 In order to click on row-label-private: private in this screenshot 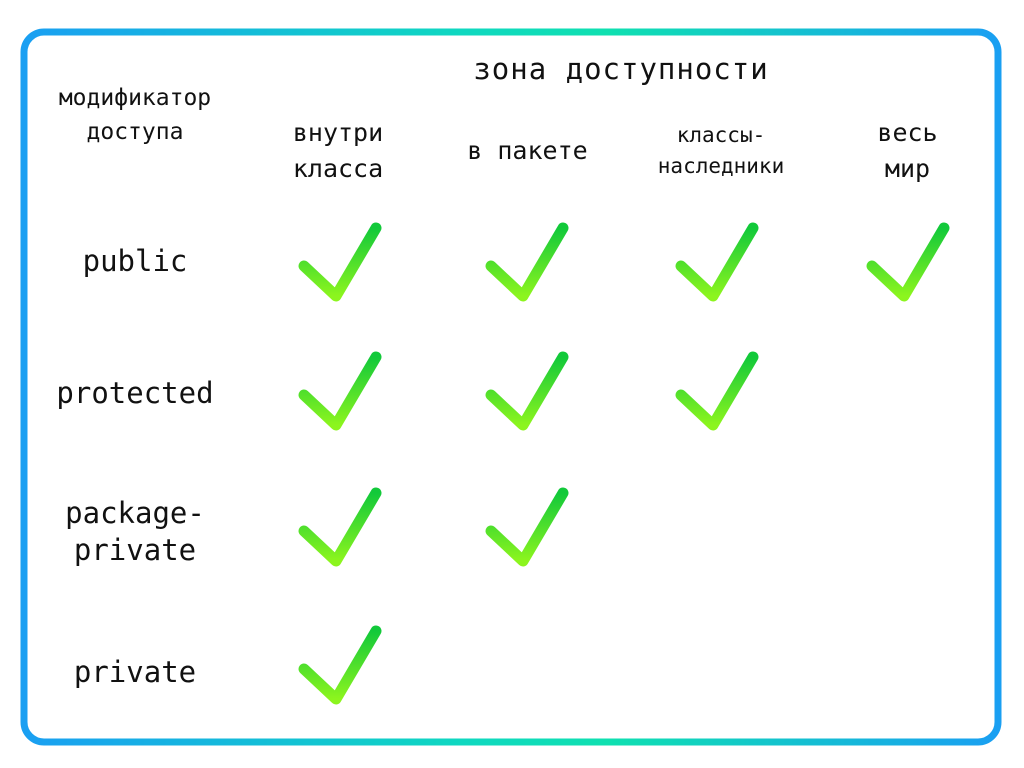, I will do `click(135, 671)`.